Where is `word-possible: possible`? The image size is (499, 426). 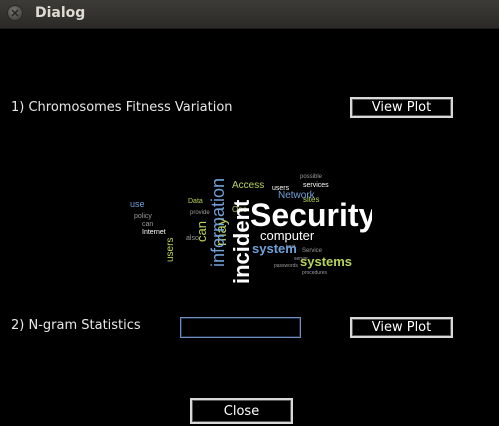
word-possible: possible is located at coordinates (311, 177).